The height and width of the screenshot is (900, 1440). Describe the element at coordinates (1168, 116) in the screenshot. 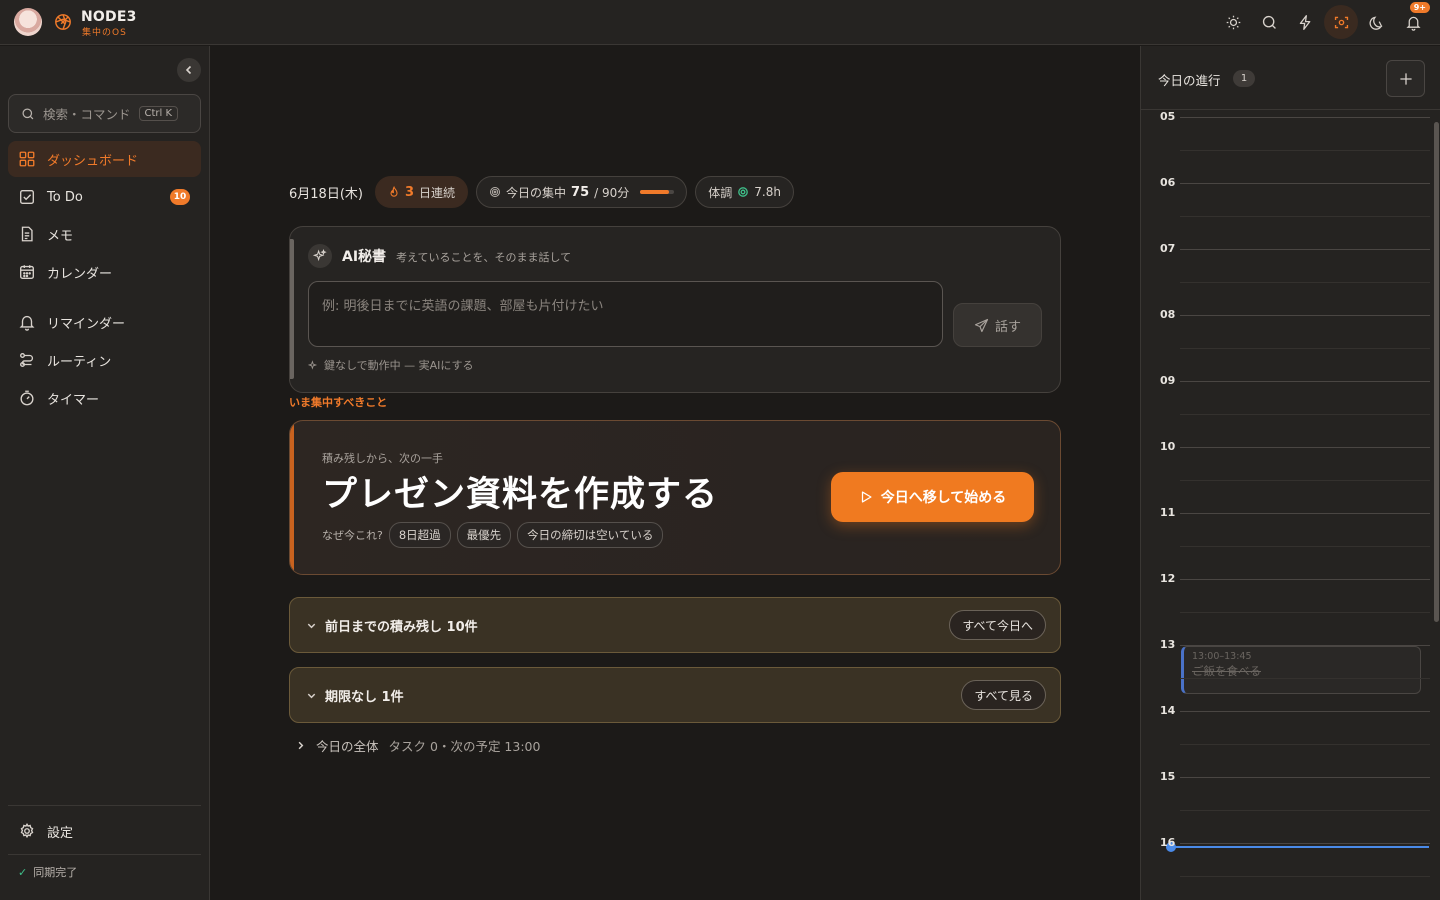

I see `hour-label: 05` at that location.